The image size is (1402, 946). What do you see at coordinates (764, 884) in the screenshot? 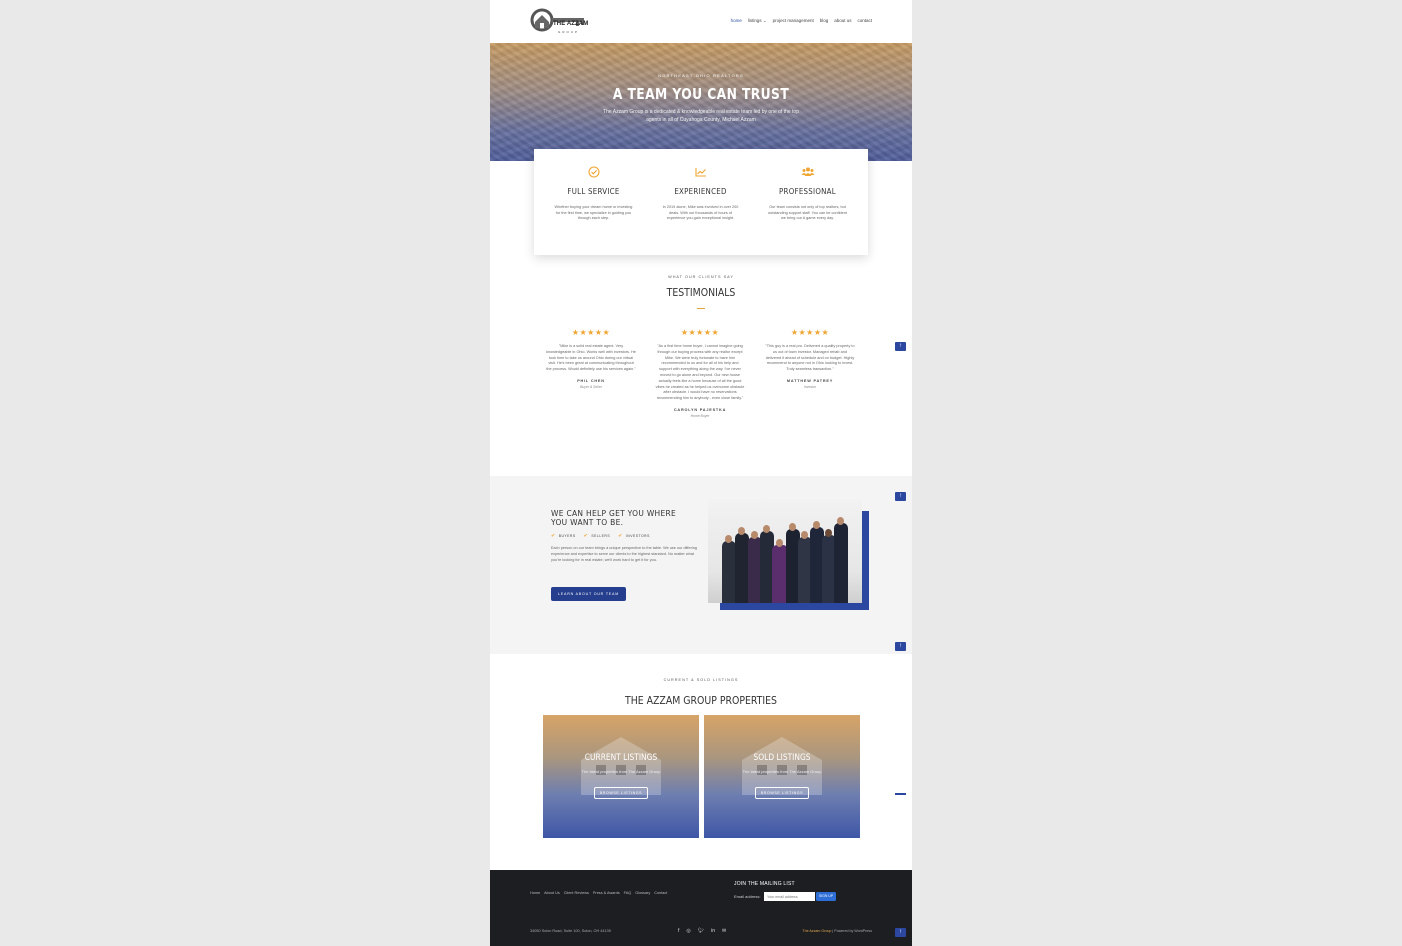
I see `mailing-list-title: JOIN THE MAILING LIST` at bounding box center [764, 884].